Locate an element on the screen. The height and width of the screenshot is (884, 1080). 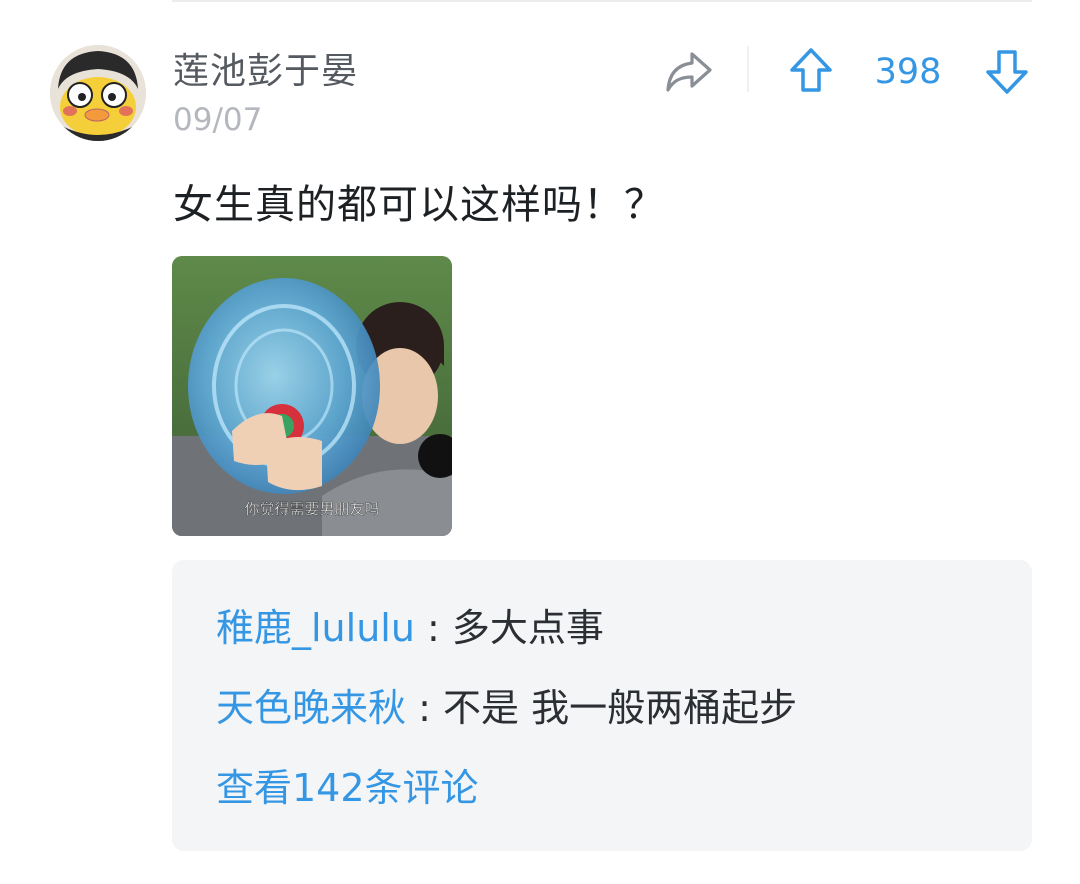
downvote-button is located at coordinates (1007, 71).